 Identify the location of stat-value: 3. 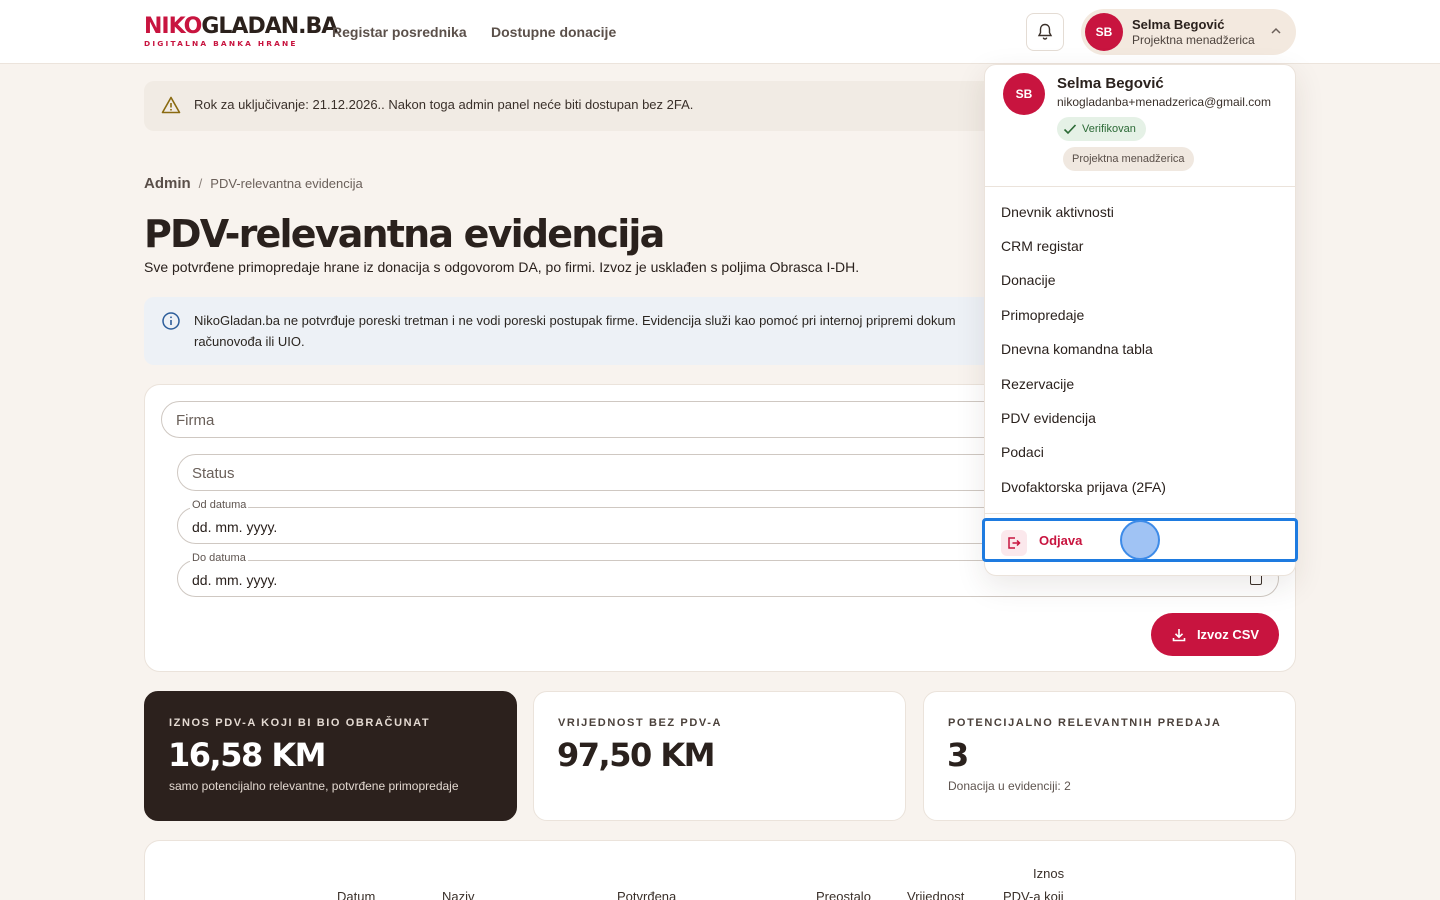
(958, 755).